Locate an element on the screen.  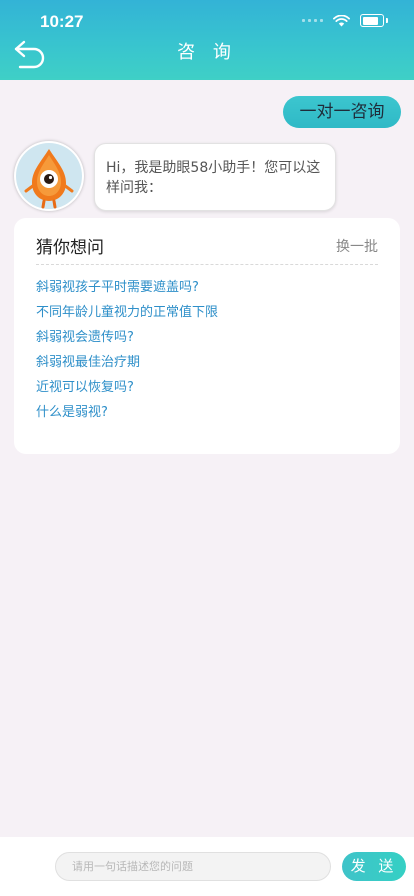
assistant-greeting-text: Hi，我是助眼58小助手！您可以这样问我： is located at coordinates (213, 178).